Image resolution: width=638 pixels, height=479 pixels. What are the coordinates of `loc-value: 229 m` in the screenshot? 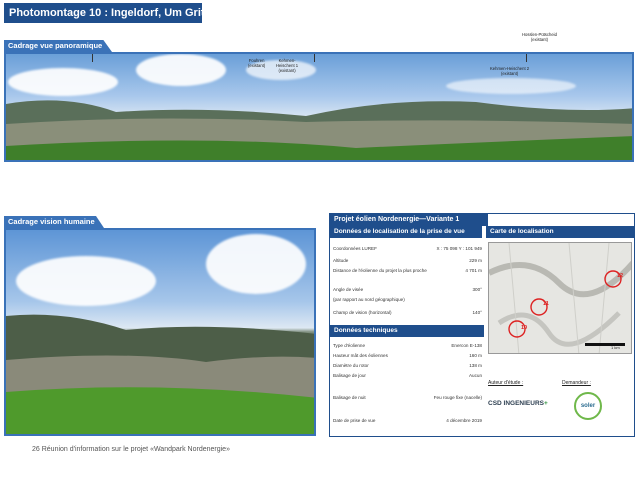 It's located at (475, 260).